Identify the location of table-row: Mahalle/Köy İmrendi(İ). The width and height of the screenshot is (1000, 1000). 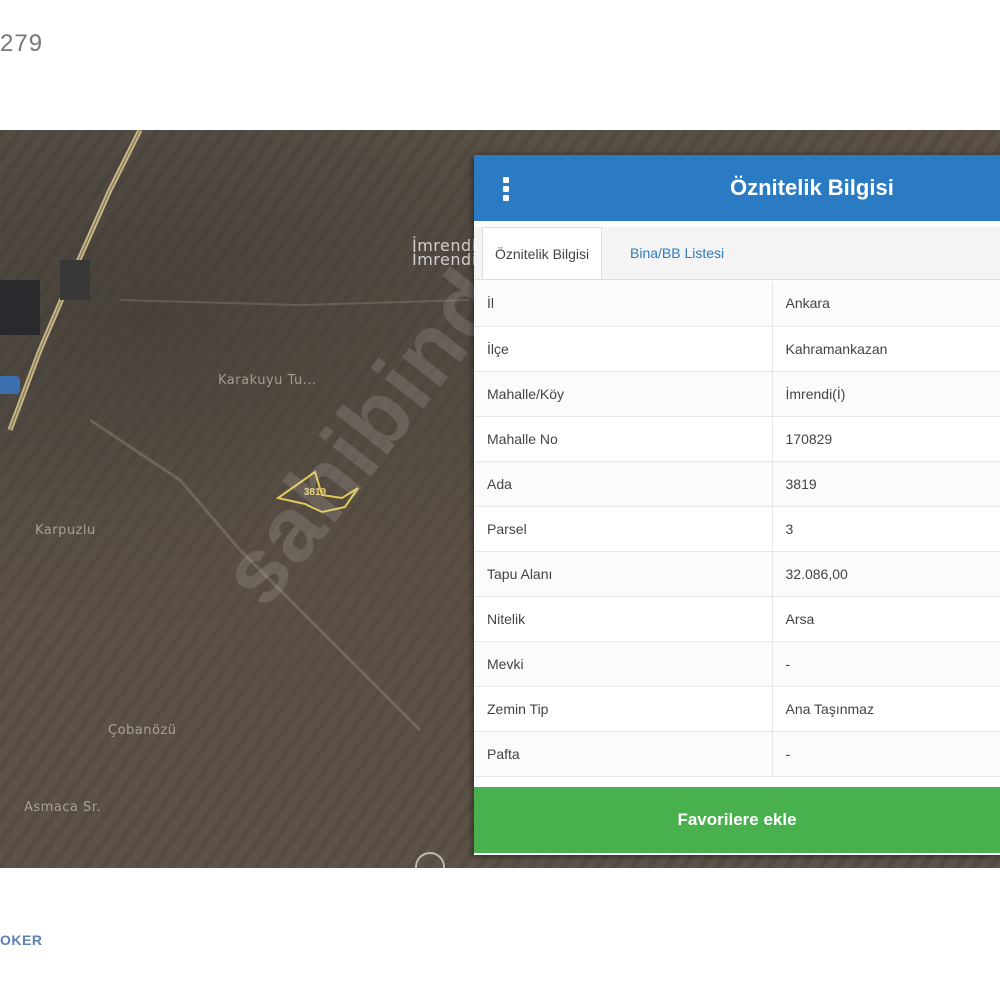
(737, 394).